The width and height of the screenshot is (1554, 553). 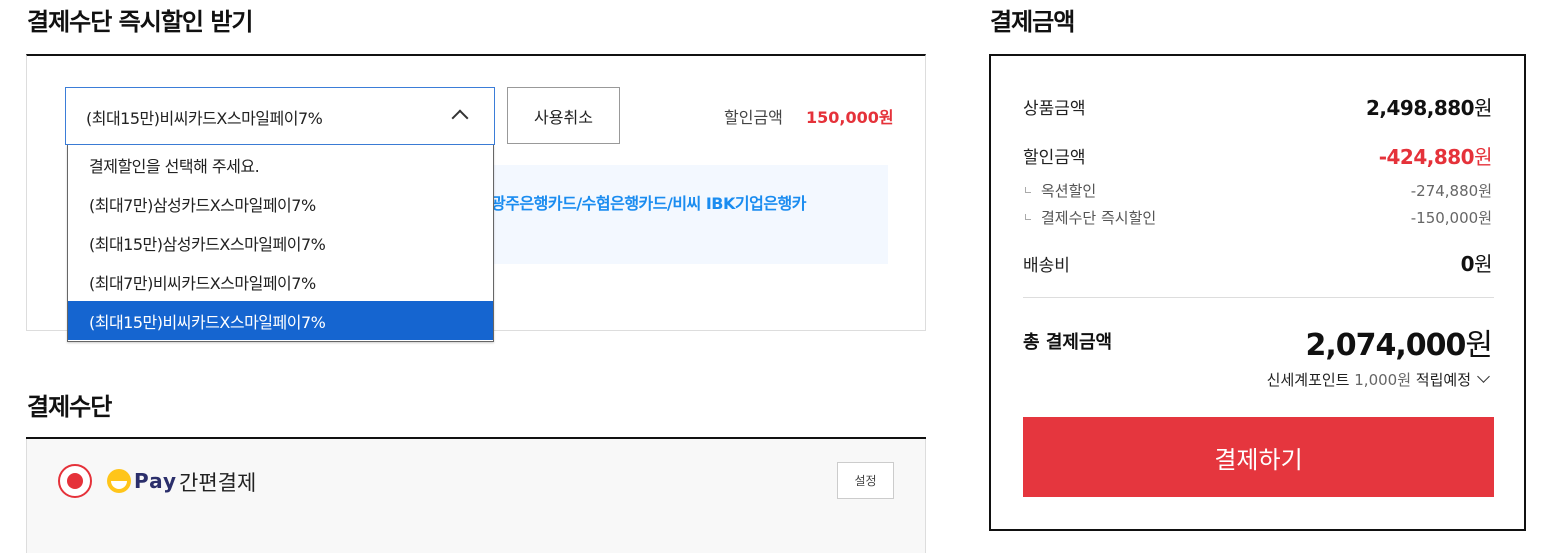 I want to click on product-amount-label: 상품금액, so click(x=1054, y=109).